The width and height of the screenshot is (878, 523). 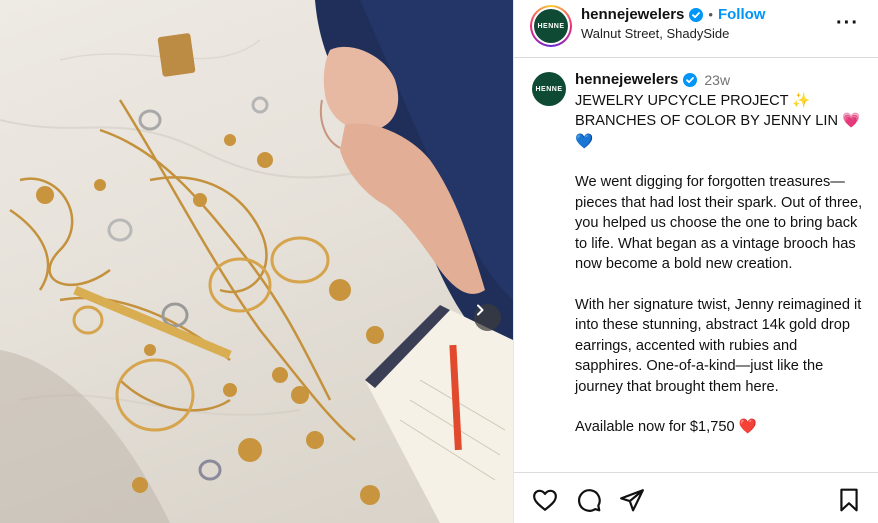 I want to click on share-icon, so click(x=632, y=500).